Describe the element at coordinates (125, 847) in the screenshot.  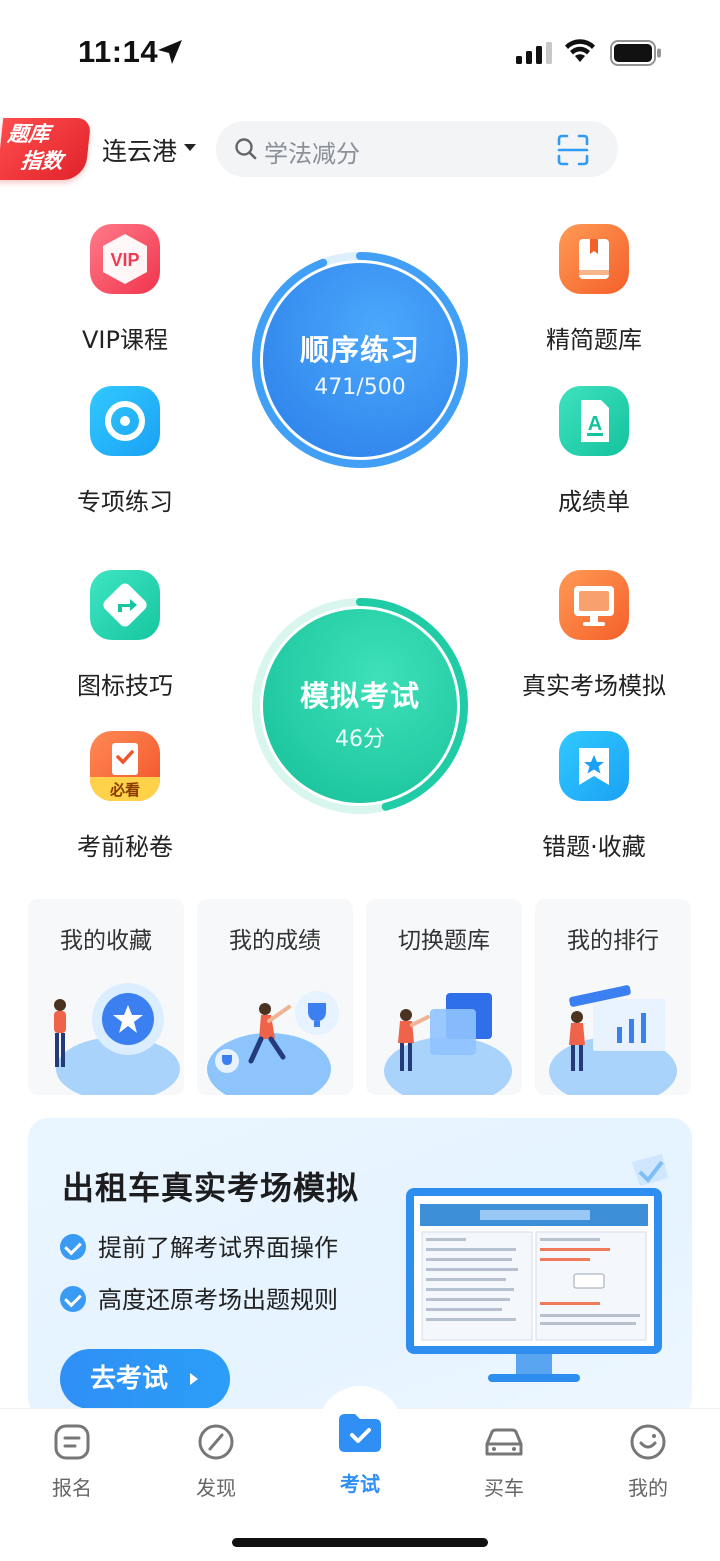
I see `pre-exam-paper-label: 考前秘卷` at that location.